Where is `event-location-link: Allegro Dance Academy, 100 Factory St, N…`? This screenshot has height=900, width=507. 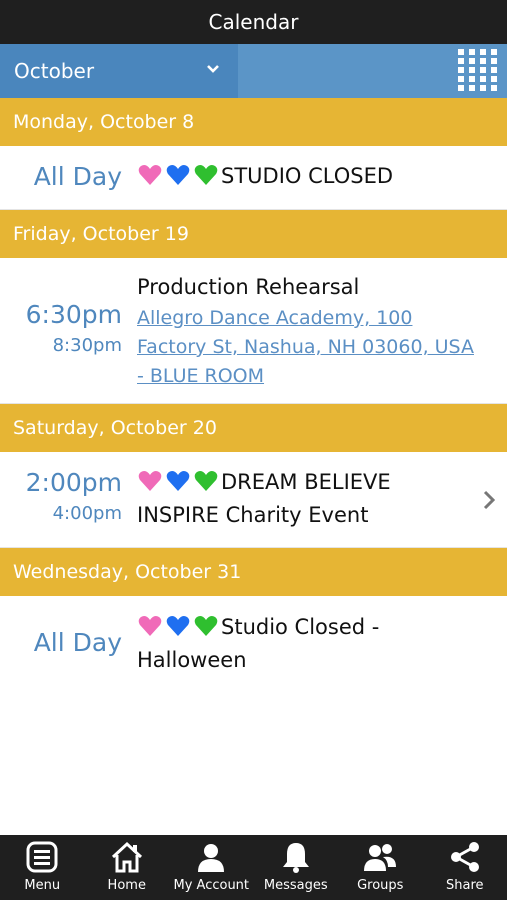 event-location-link: Allegro Dance Academy, 100 Factory St, N… is located at coordinates (307, 347).